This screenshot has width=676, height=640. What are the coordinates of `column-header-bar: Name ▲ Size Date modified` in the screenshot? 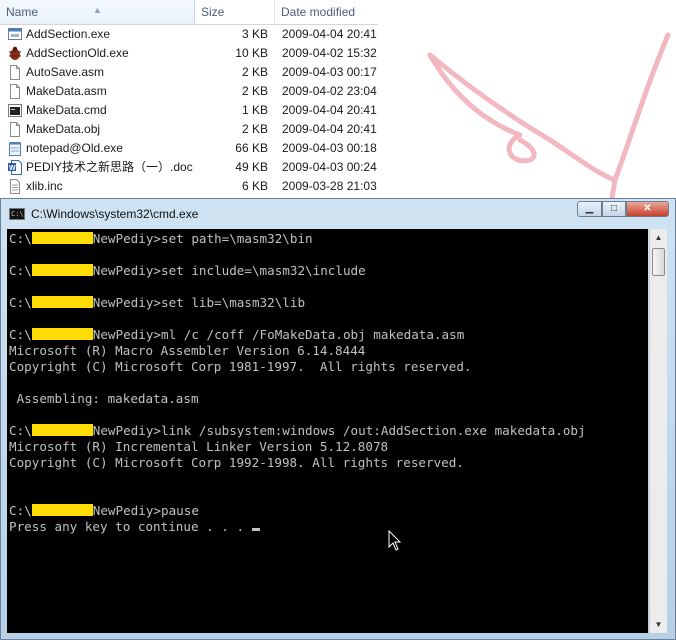 It's located at (189, 12).